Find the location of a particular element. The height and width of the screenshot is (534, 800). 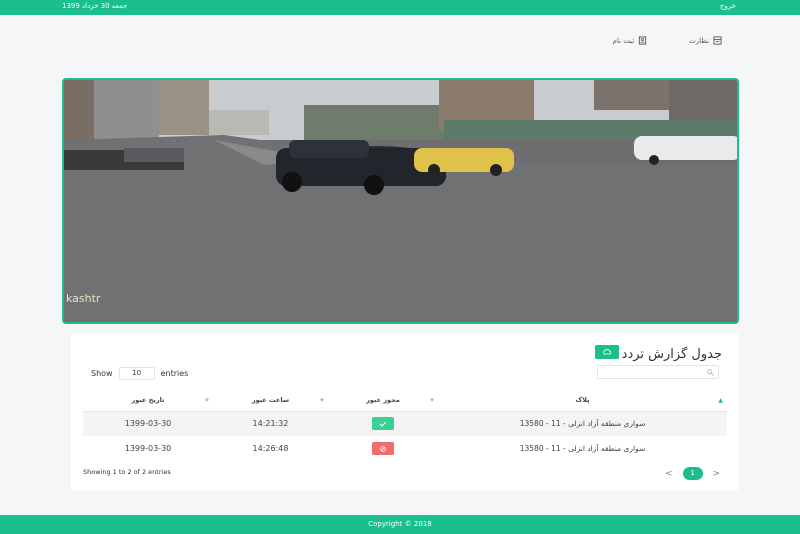

nav-item-label: ثبت نام is located at coordinates (623, 40).